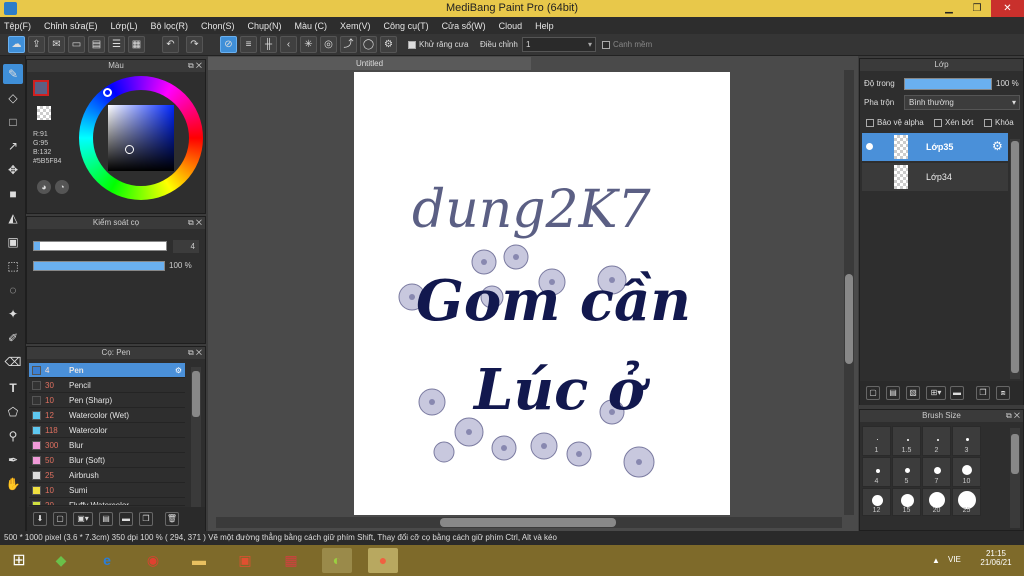 The height and width of the screenshot is (576, 1024). I want to click on clock: 21:15 21/06/21, so click(996, 558).